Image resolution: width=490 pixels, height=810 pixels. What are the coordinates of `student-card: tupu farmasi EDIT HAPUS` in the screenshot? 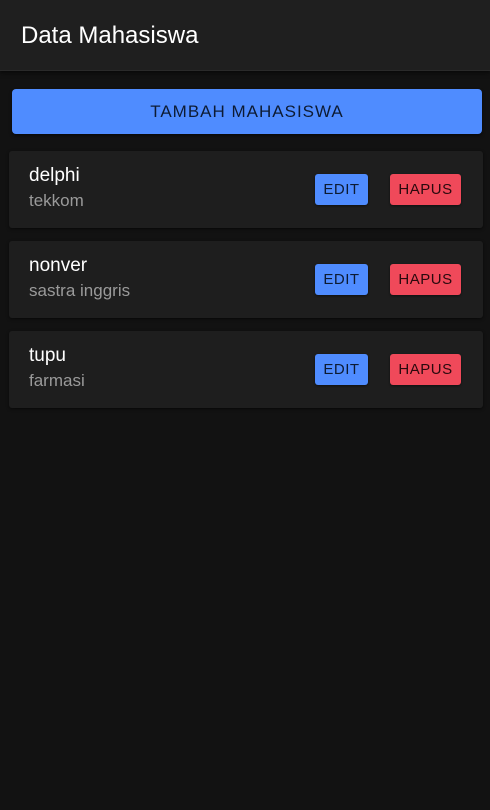 It's located at (246, 369).